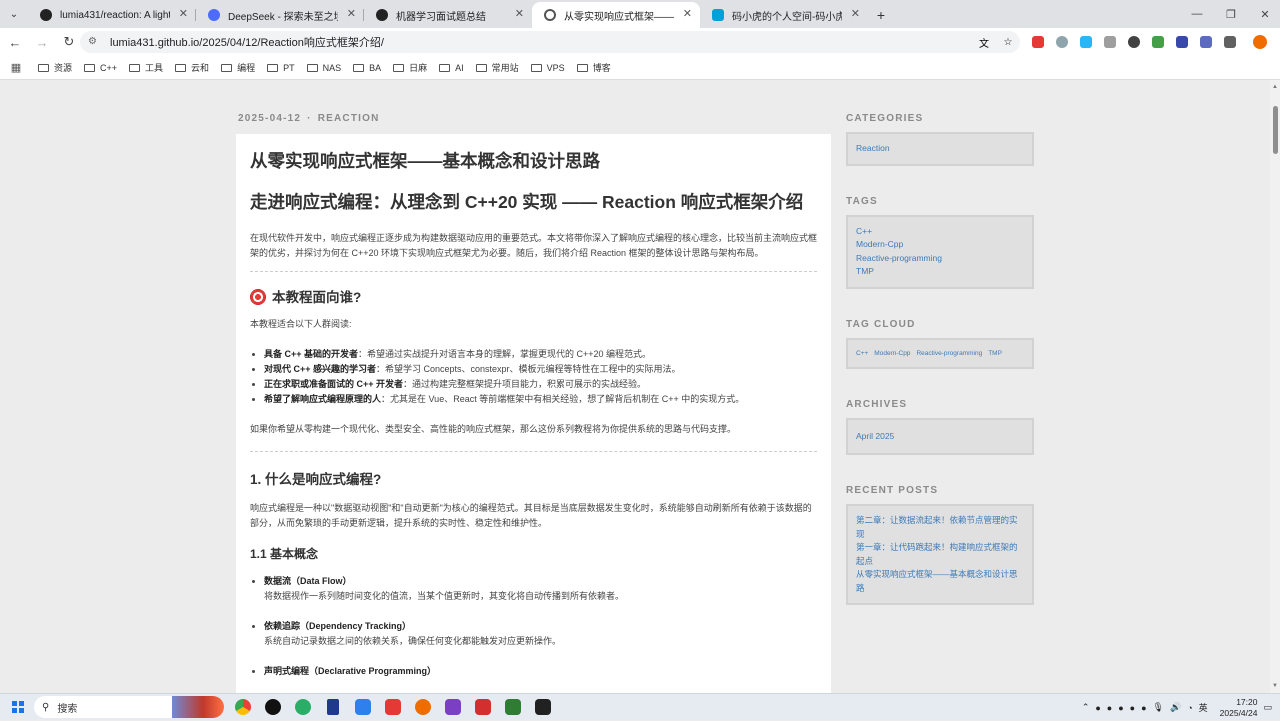 Image resolution: width=1280 pixels, height=721 pixels. I want to click on scrollbar-thumb, so click(1275, 130).